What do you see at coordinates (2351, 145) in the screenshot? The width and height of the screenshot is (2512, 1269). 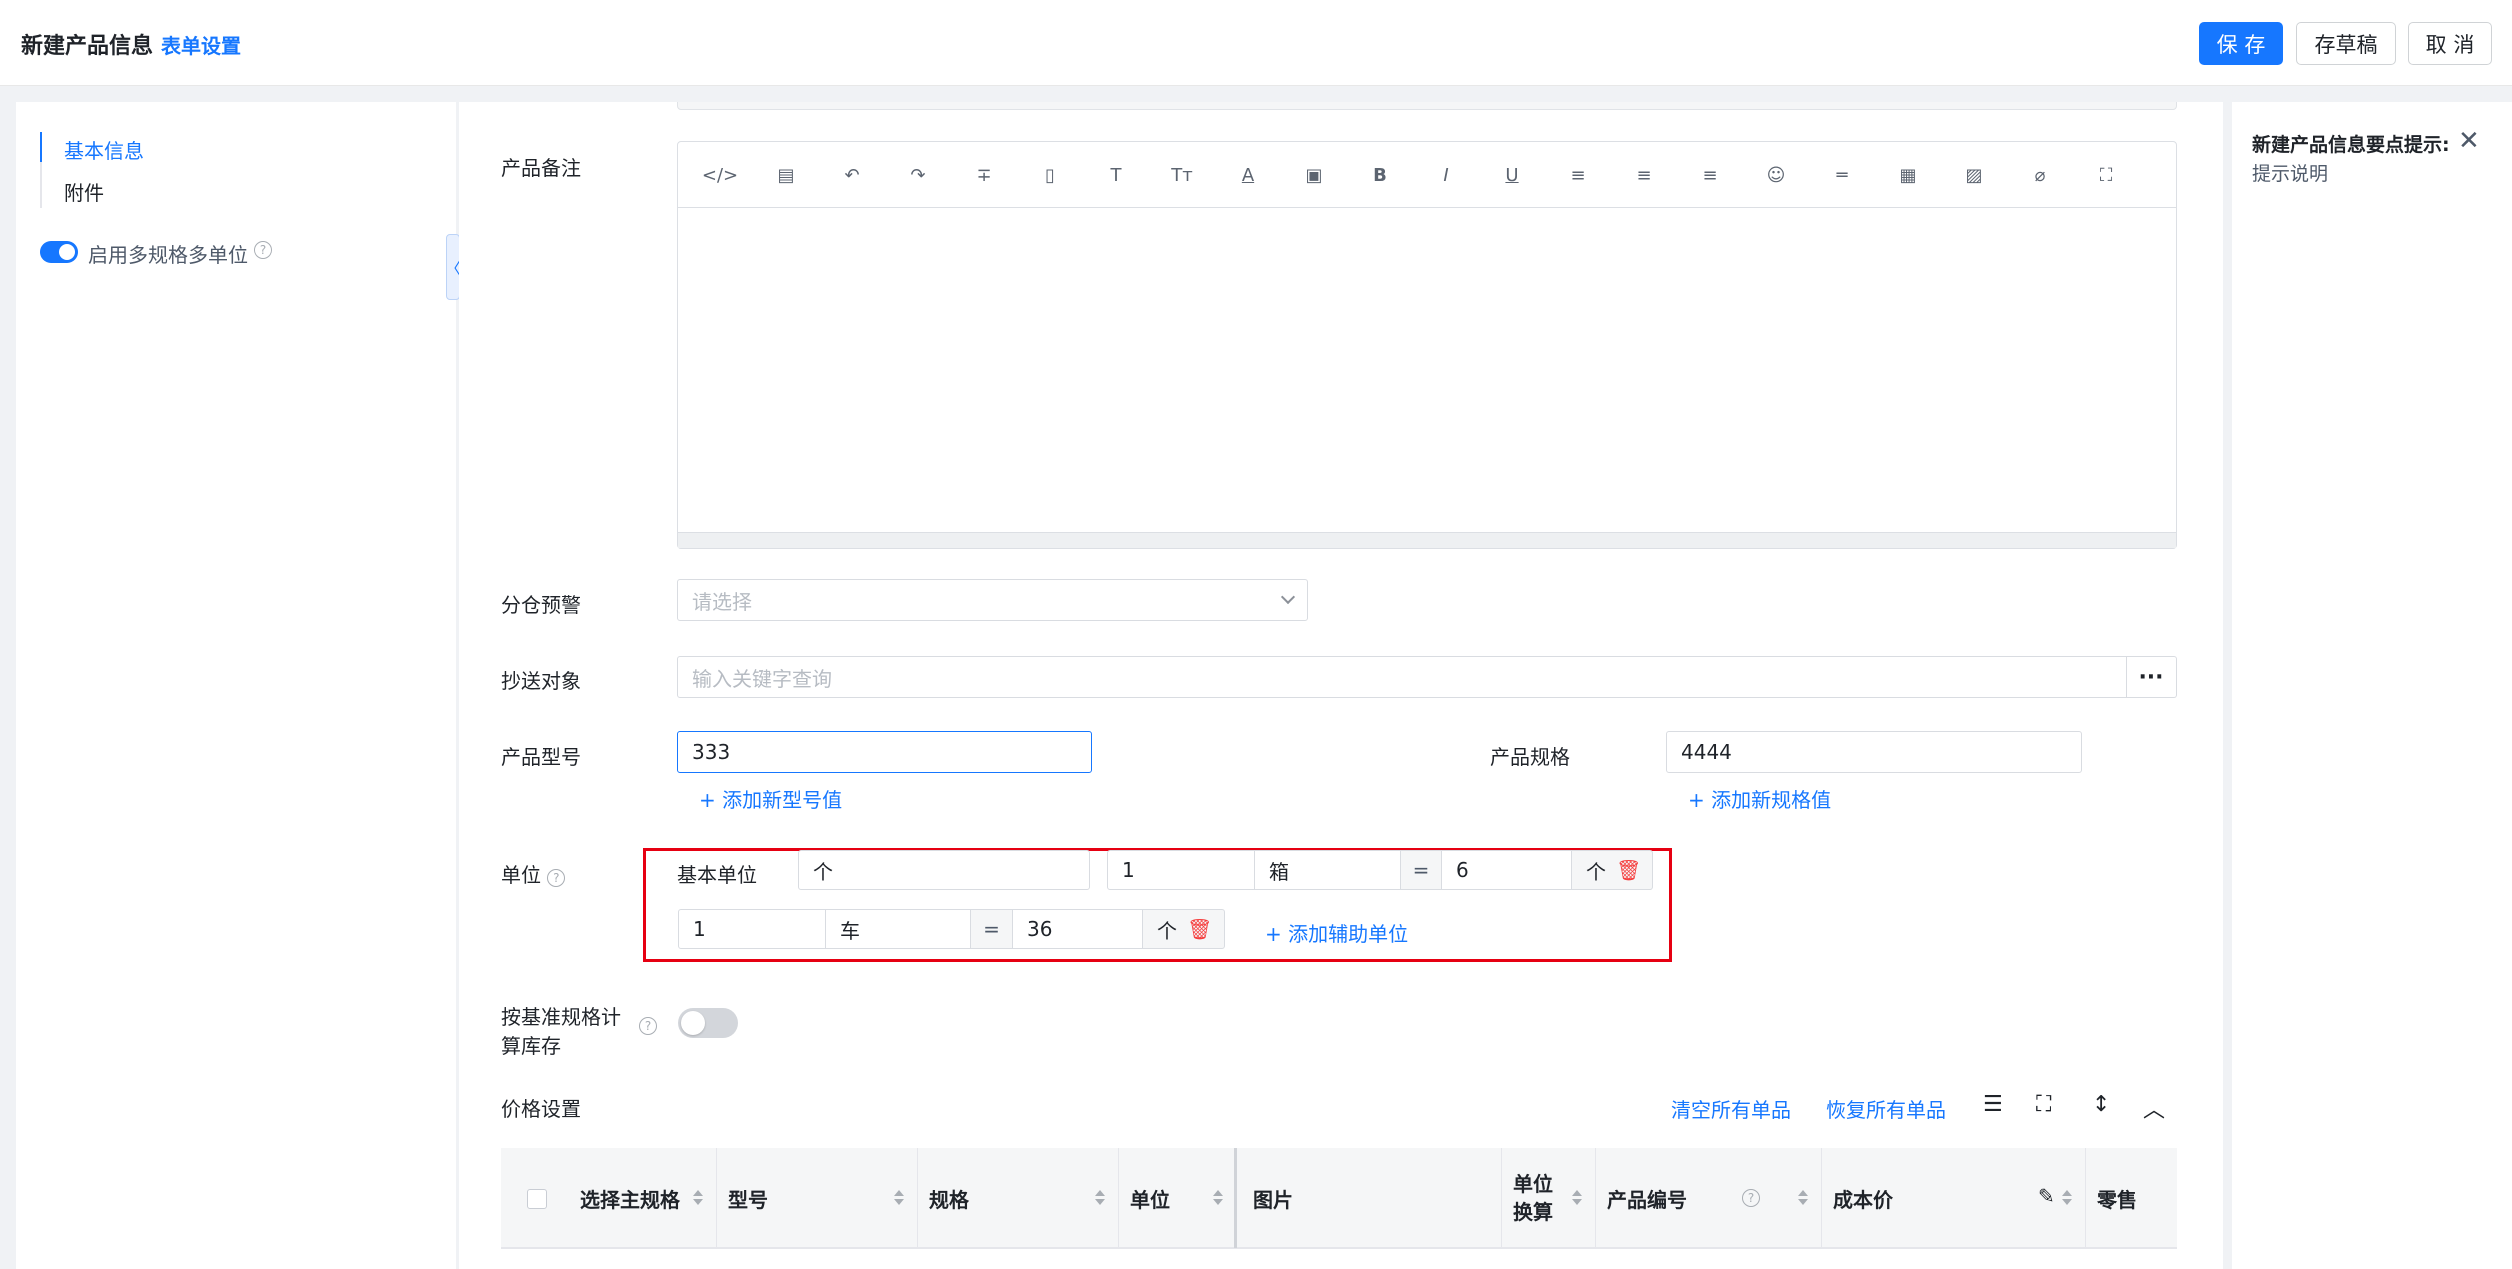 I see `tip-panel-title: 新建产品信息要点提示:` at bounding box center [2351, 145].